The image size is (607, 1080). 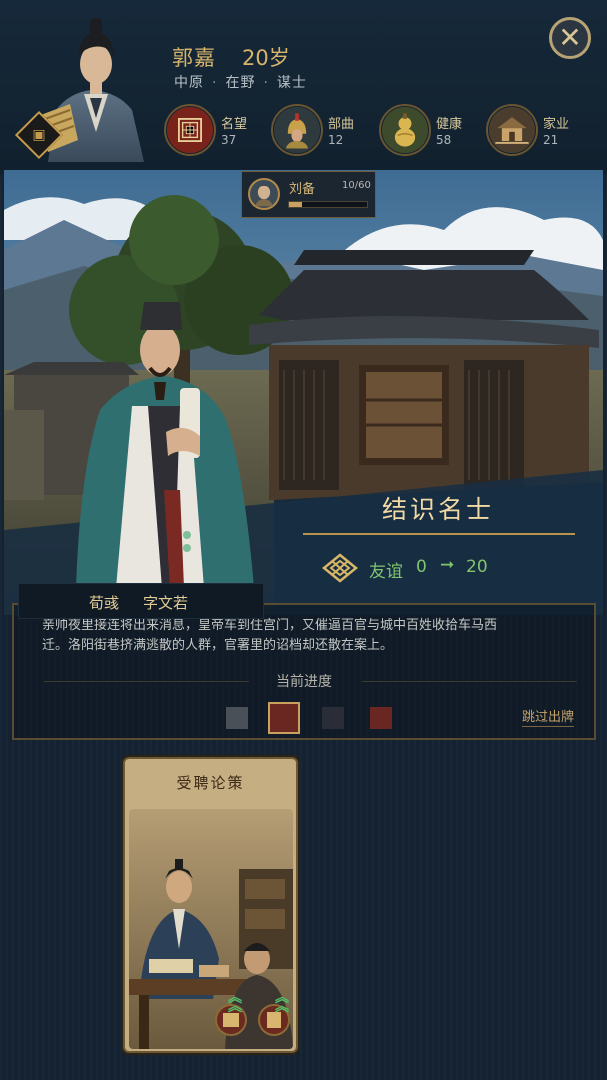 I want to click on lord-avatar, so click(x=264, y=194).